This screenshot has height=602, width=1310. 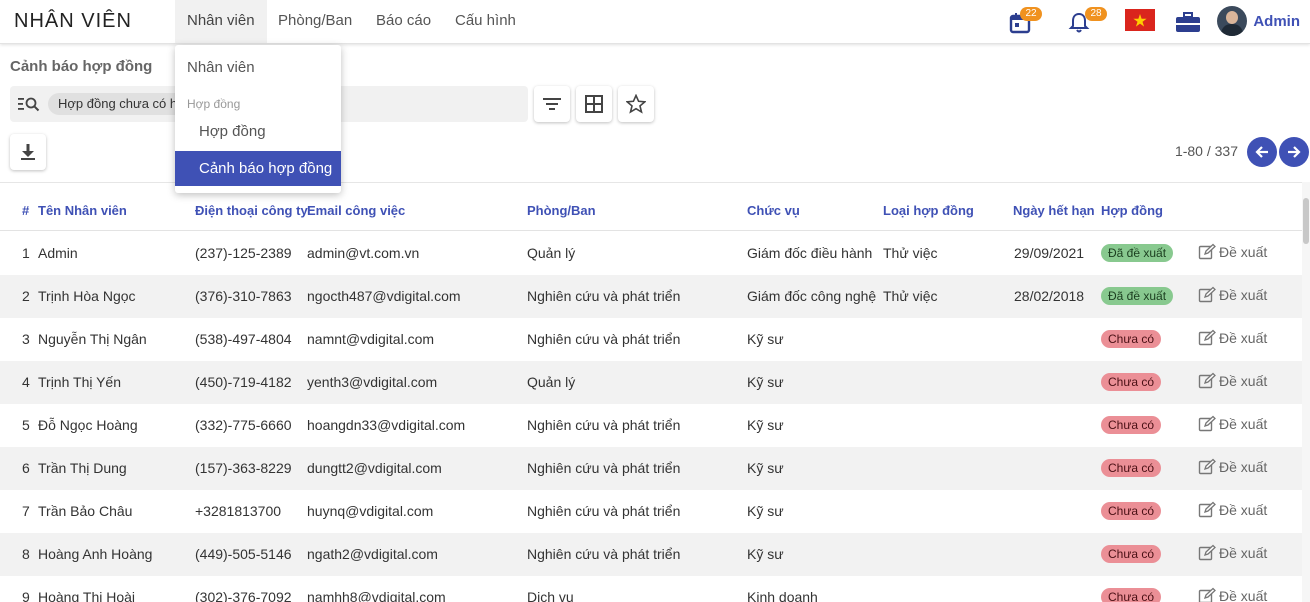 What do you see at coordinates (552, 104) in the screenshot?
I see `filter-button` at bounding box center [552, 104].